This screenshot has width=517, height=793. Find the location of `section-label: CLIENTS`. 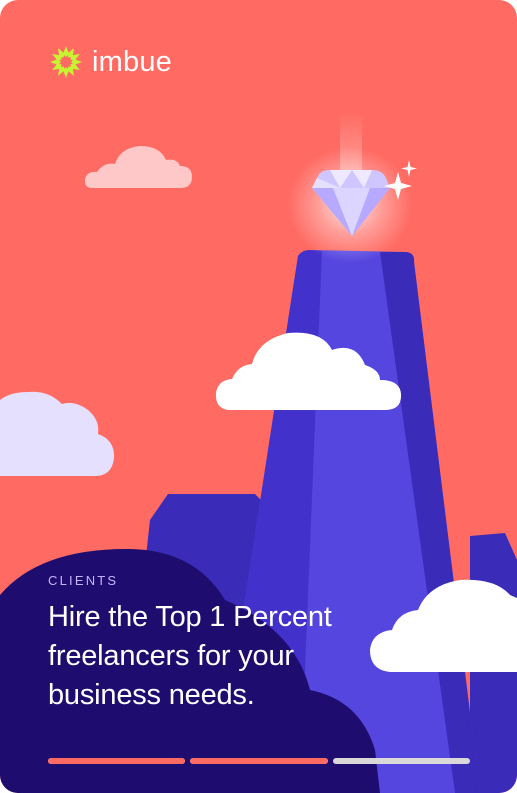

section-label: CLIENTS is located at coordinates (83, 580).